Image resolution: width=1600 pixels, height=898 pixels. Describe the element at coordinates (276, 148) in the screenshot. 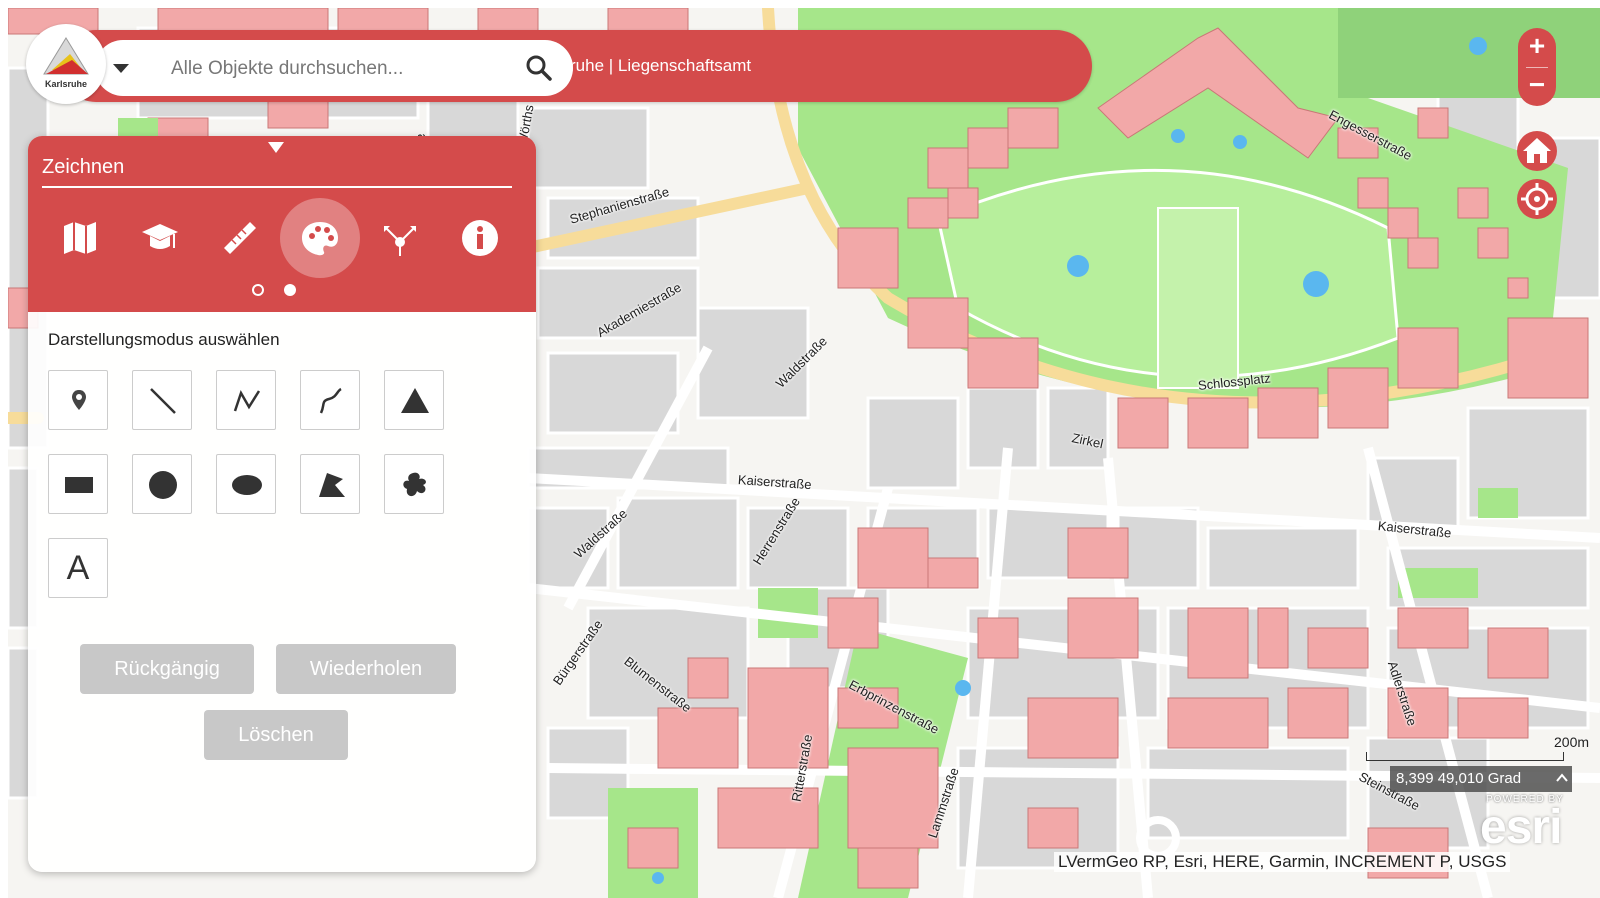

I see `collapse-arrow-icon` at that location.